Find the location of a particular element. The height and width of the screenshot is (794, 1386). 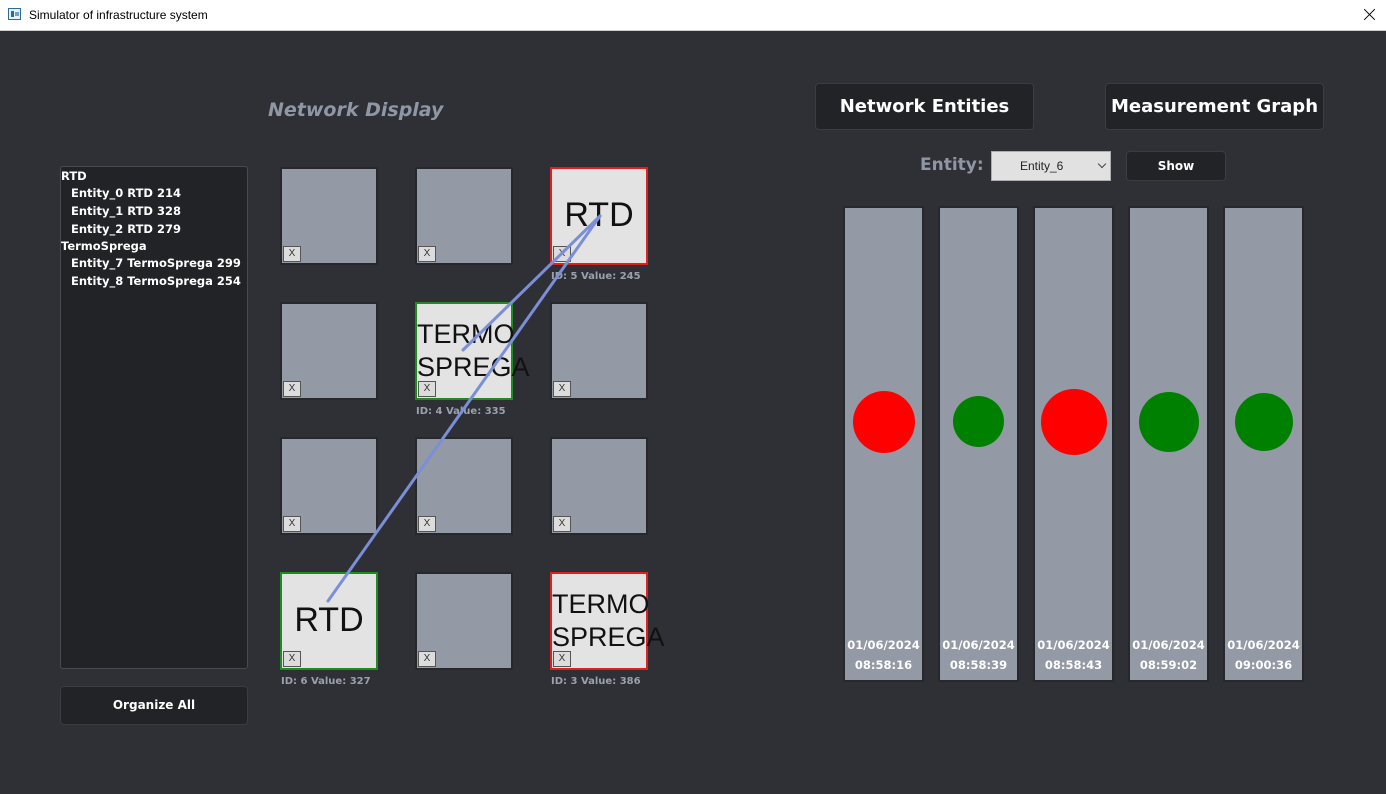

entity-select-value: Entity_6 is located at coordinates (1042, 166).